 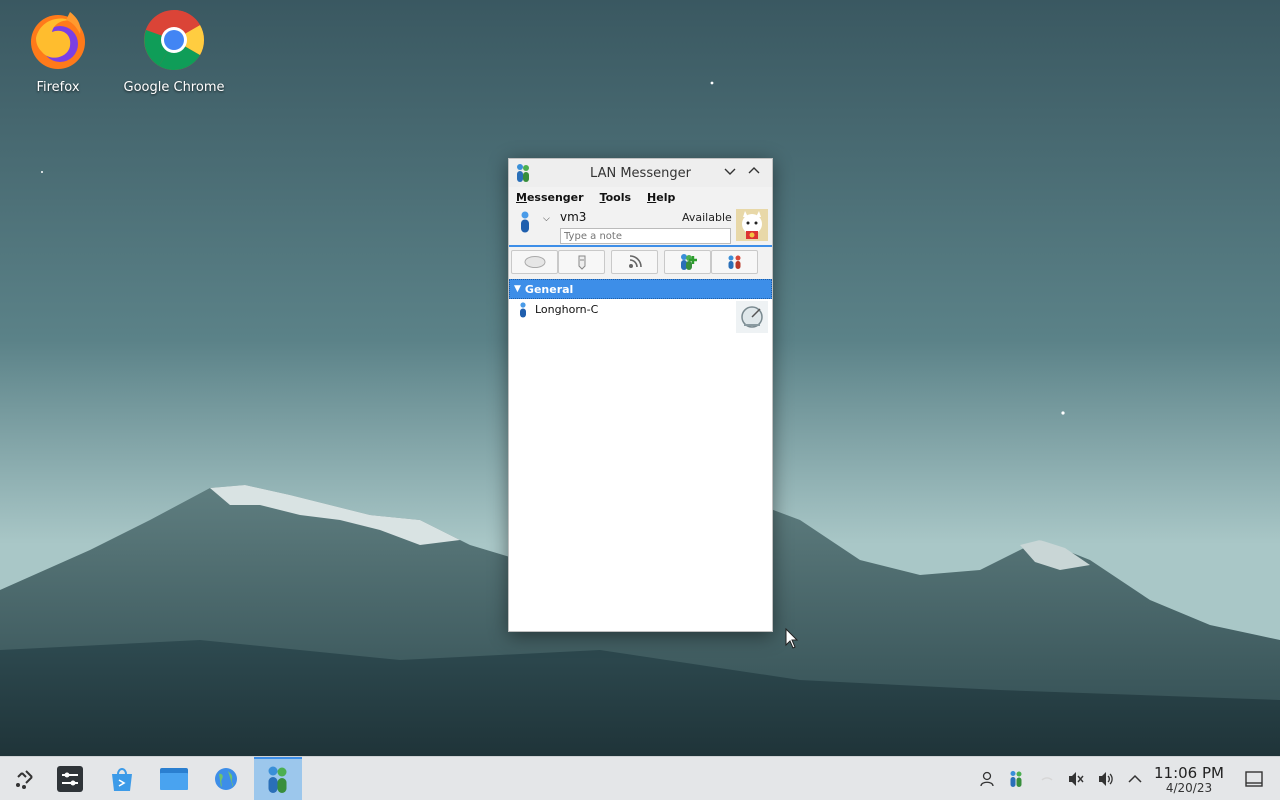 I want to click on globe-icon, so click(x=226, y=779).